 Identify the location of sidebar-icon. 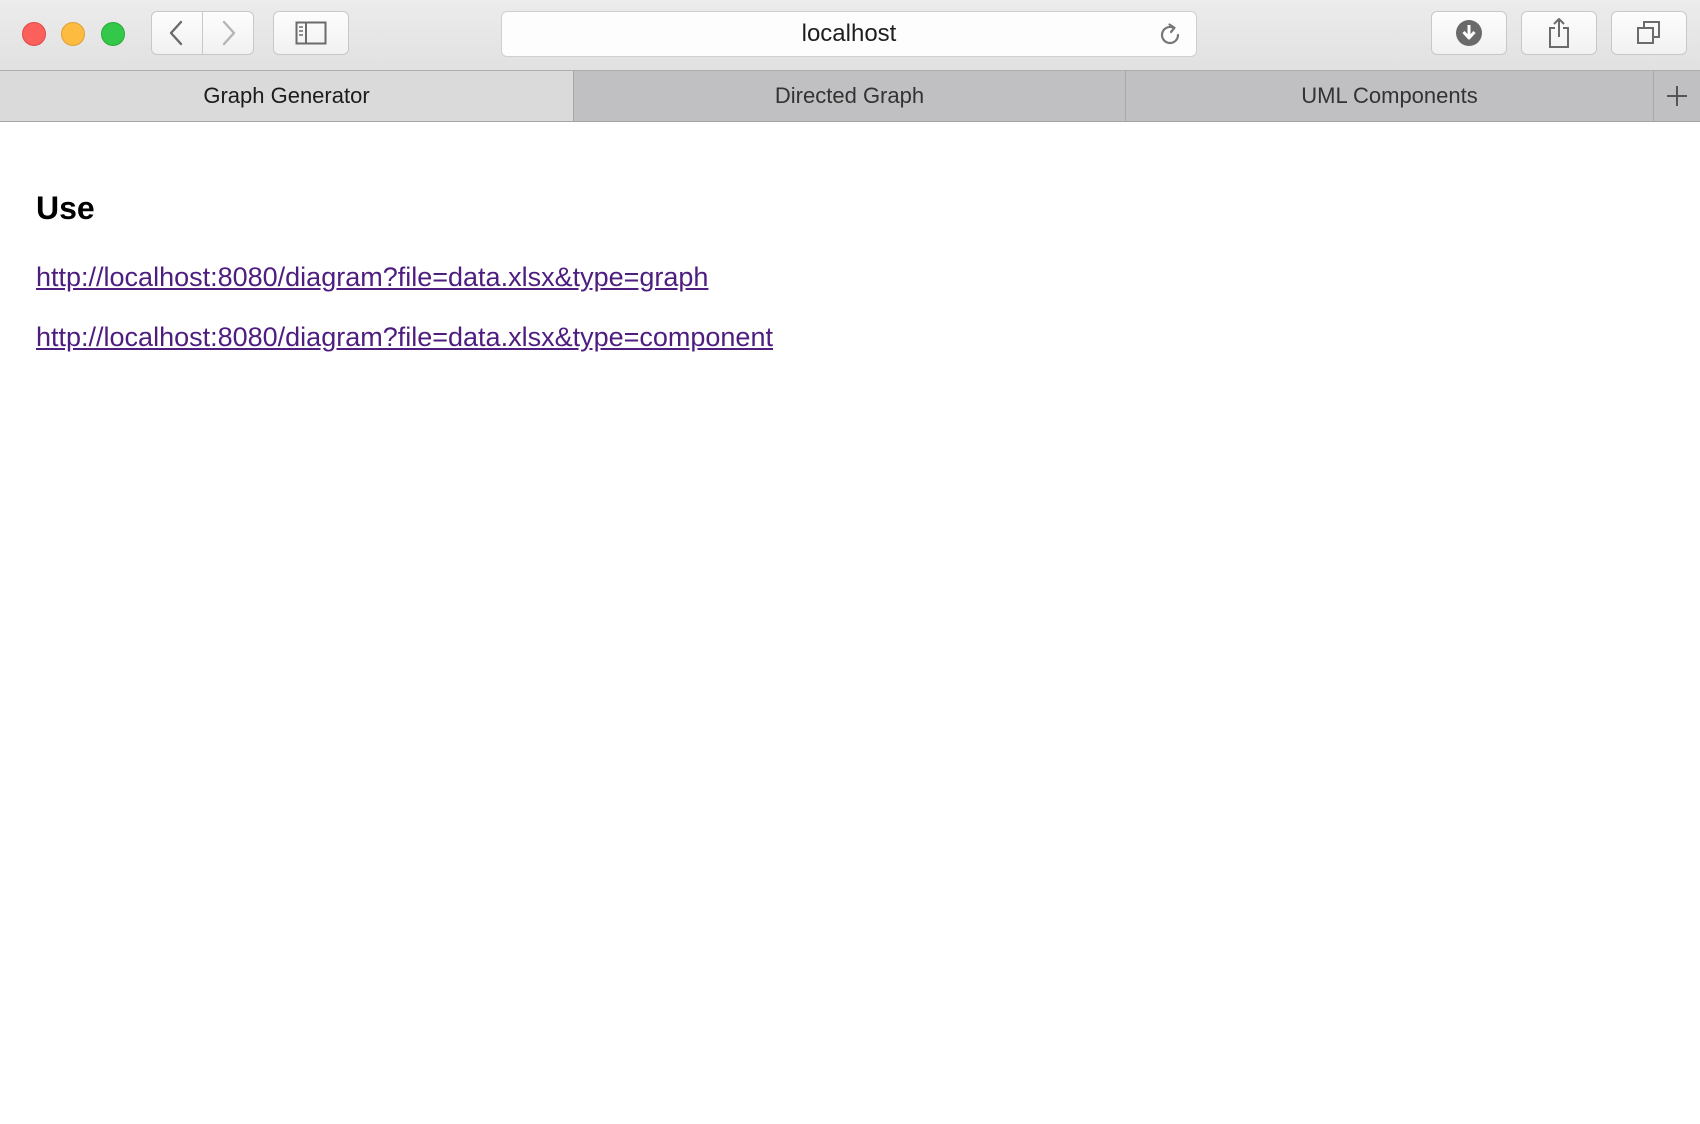
(311, 33).